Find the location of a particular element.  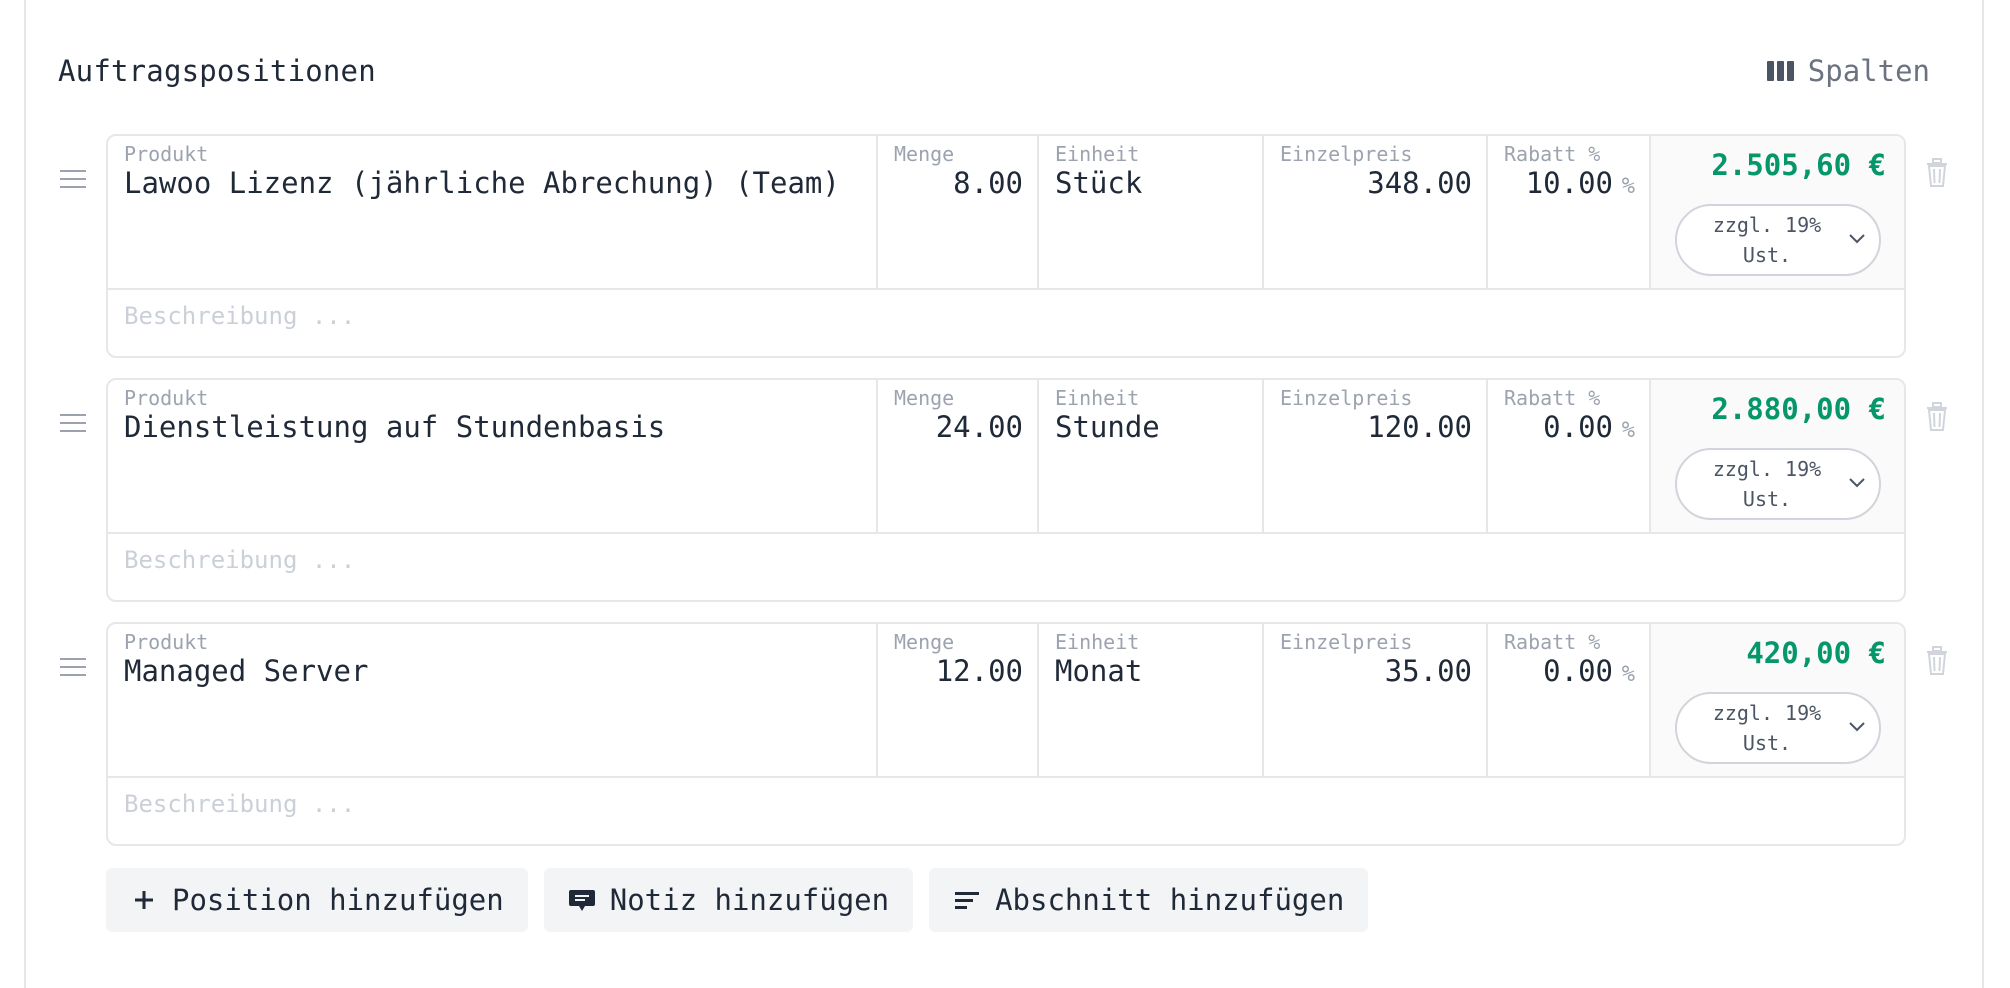

unit-cell: Einheit Stück is located at coordinates (1151, 212).